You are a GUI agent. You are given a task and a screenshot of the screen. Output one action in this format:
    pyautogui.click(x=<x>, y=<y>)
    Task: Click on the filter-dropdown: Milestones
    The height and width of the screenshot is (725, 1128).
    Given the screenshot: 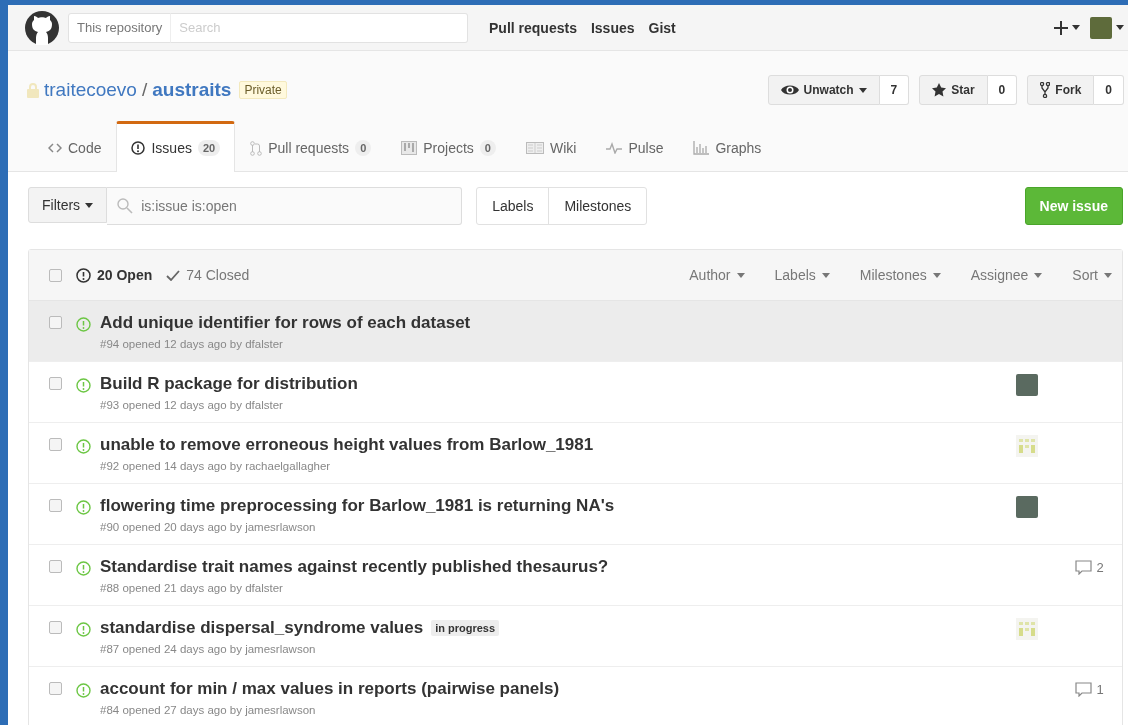 What is the action you would take?
    pyautogui.click(x=900, y=275)
    